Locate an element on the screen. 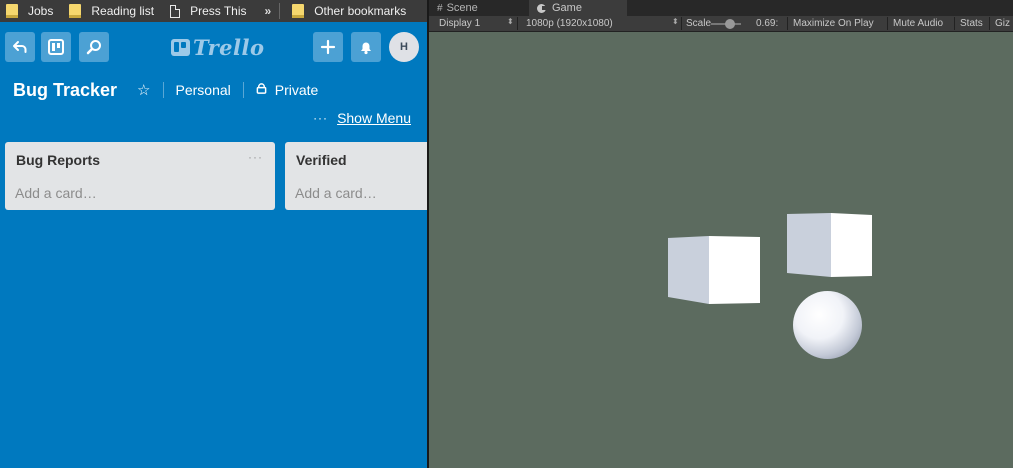 The width and height of the screenshot is (1013, 468). bookmark-label: Jobs is located at coordinates (41, 11).